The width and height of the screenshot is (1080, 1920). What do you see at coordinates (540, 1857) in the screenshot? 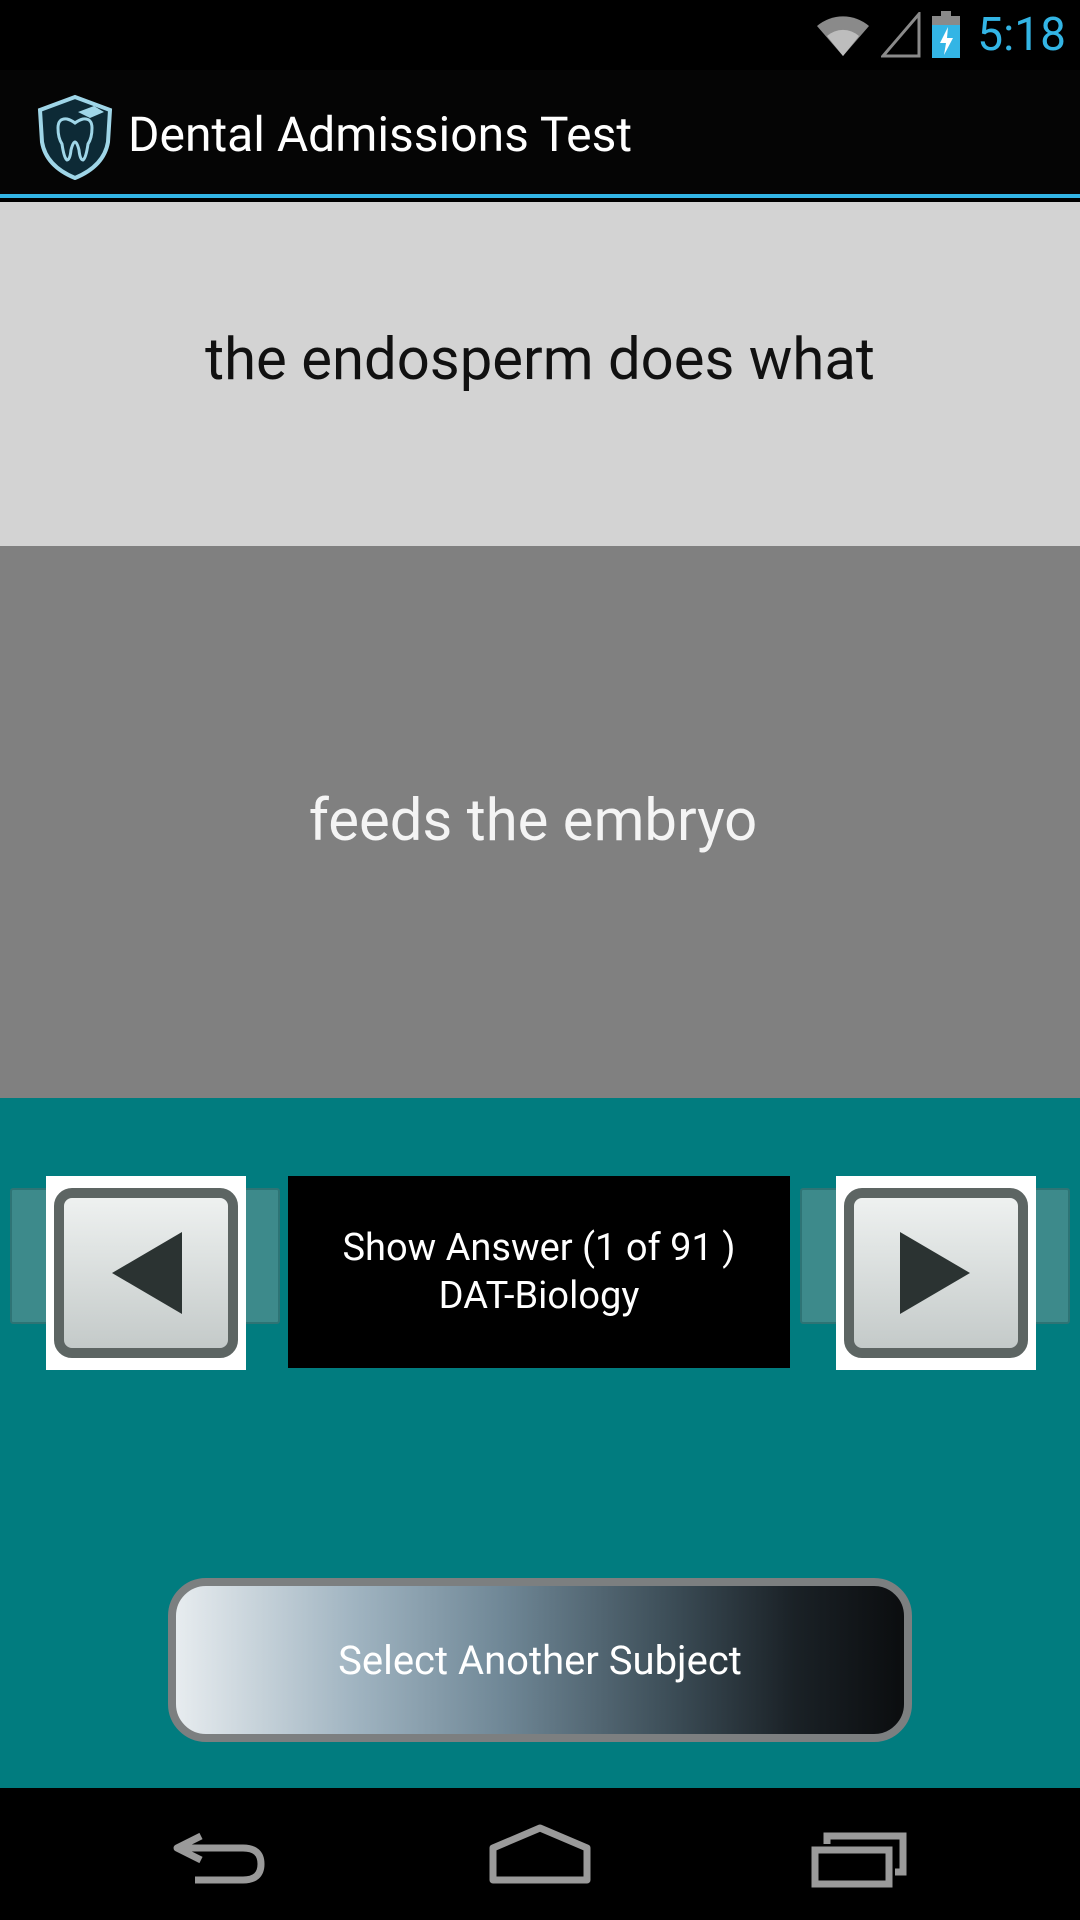
I see `home-icon` at bounding box center [540, 1857].